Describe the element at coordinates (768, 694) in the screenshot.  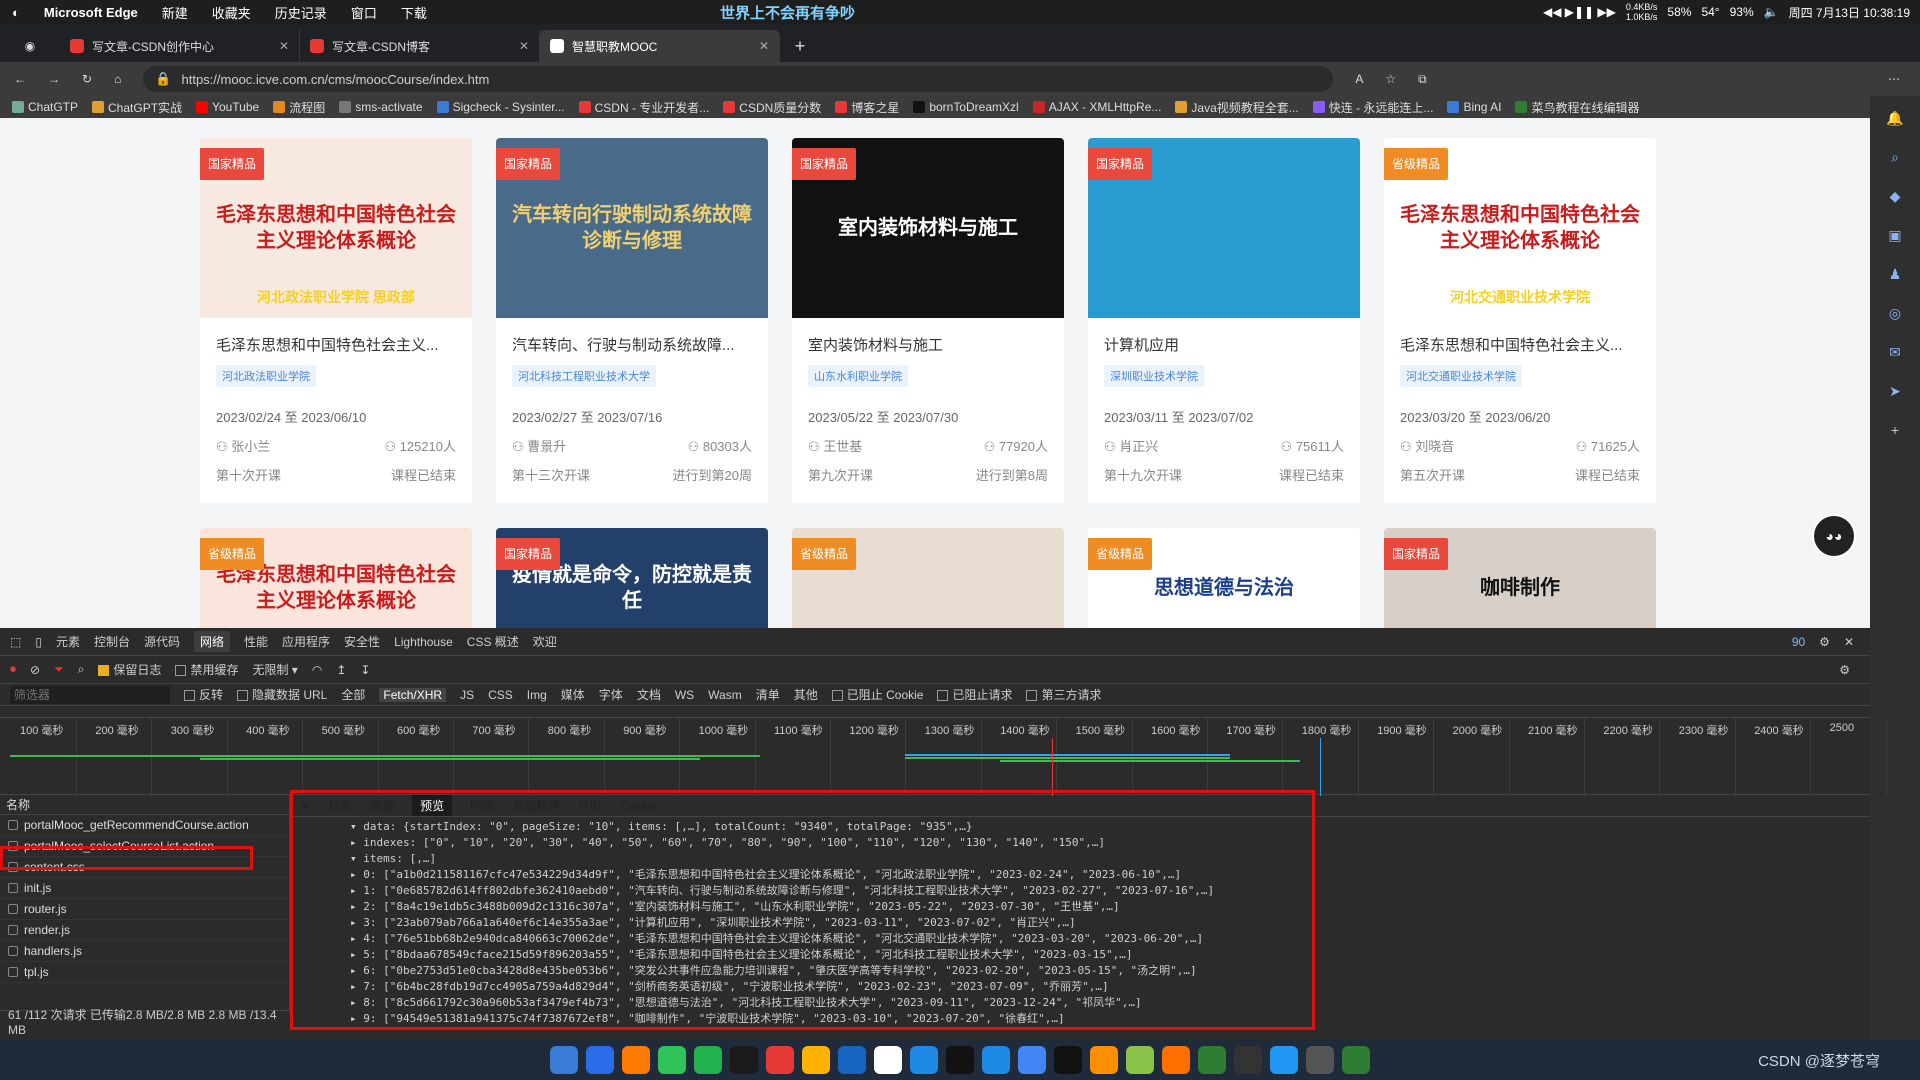
I see `filter-option: 清单` at that location.